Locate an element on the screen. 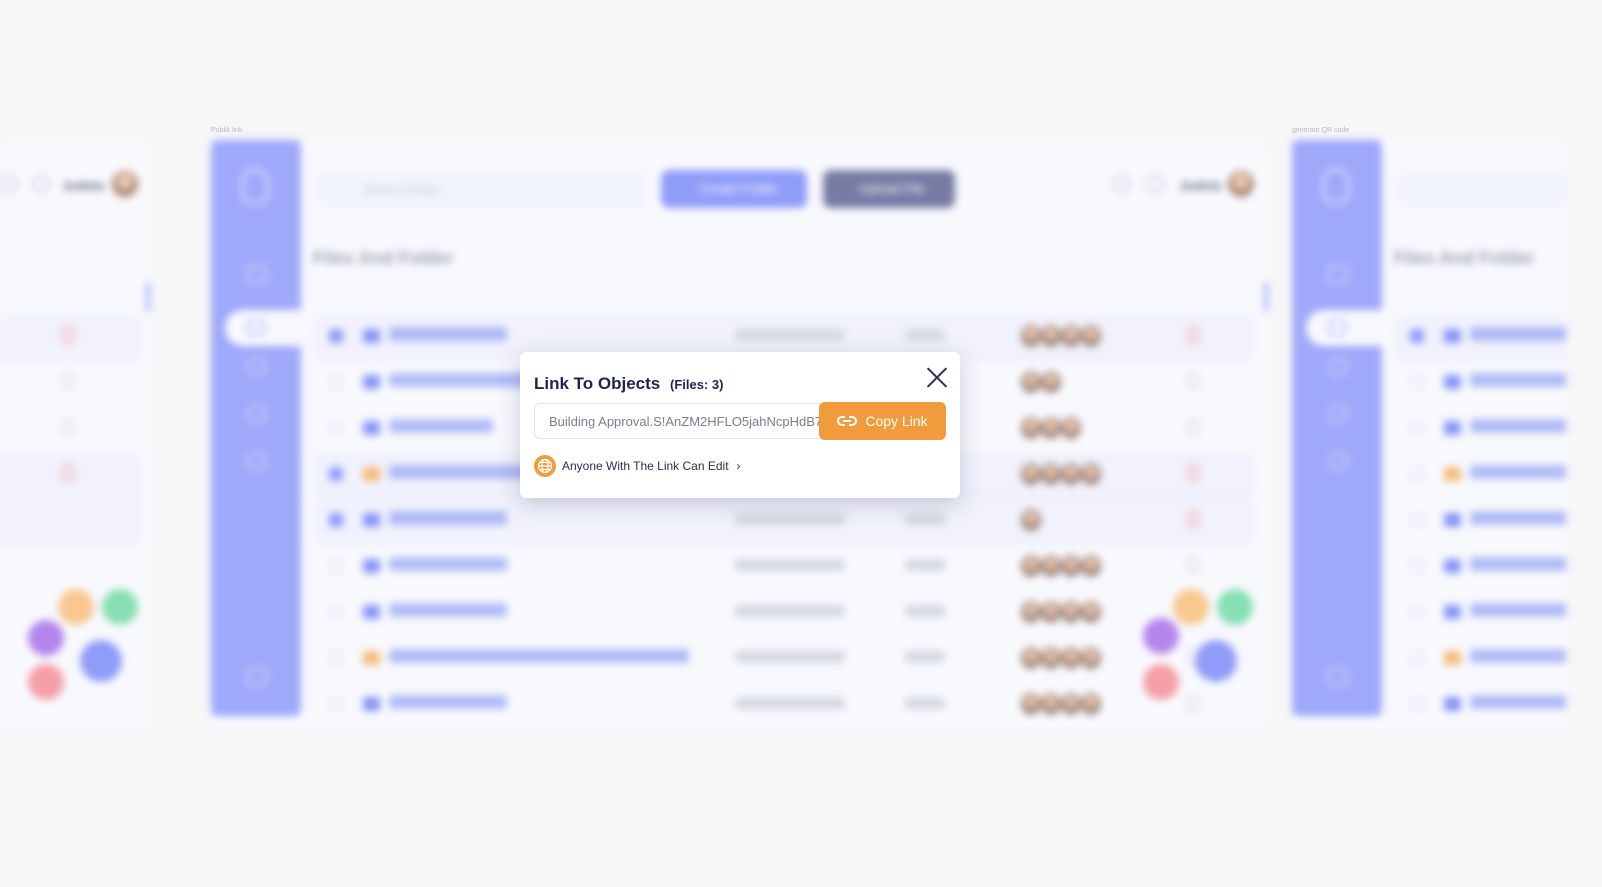 The height and width of the screenshot is (887, 1602). permission-selector: Anyone With The Link Can Edit › is located at coordinates (637, 466).